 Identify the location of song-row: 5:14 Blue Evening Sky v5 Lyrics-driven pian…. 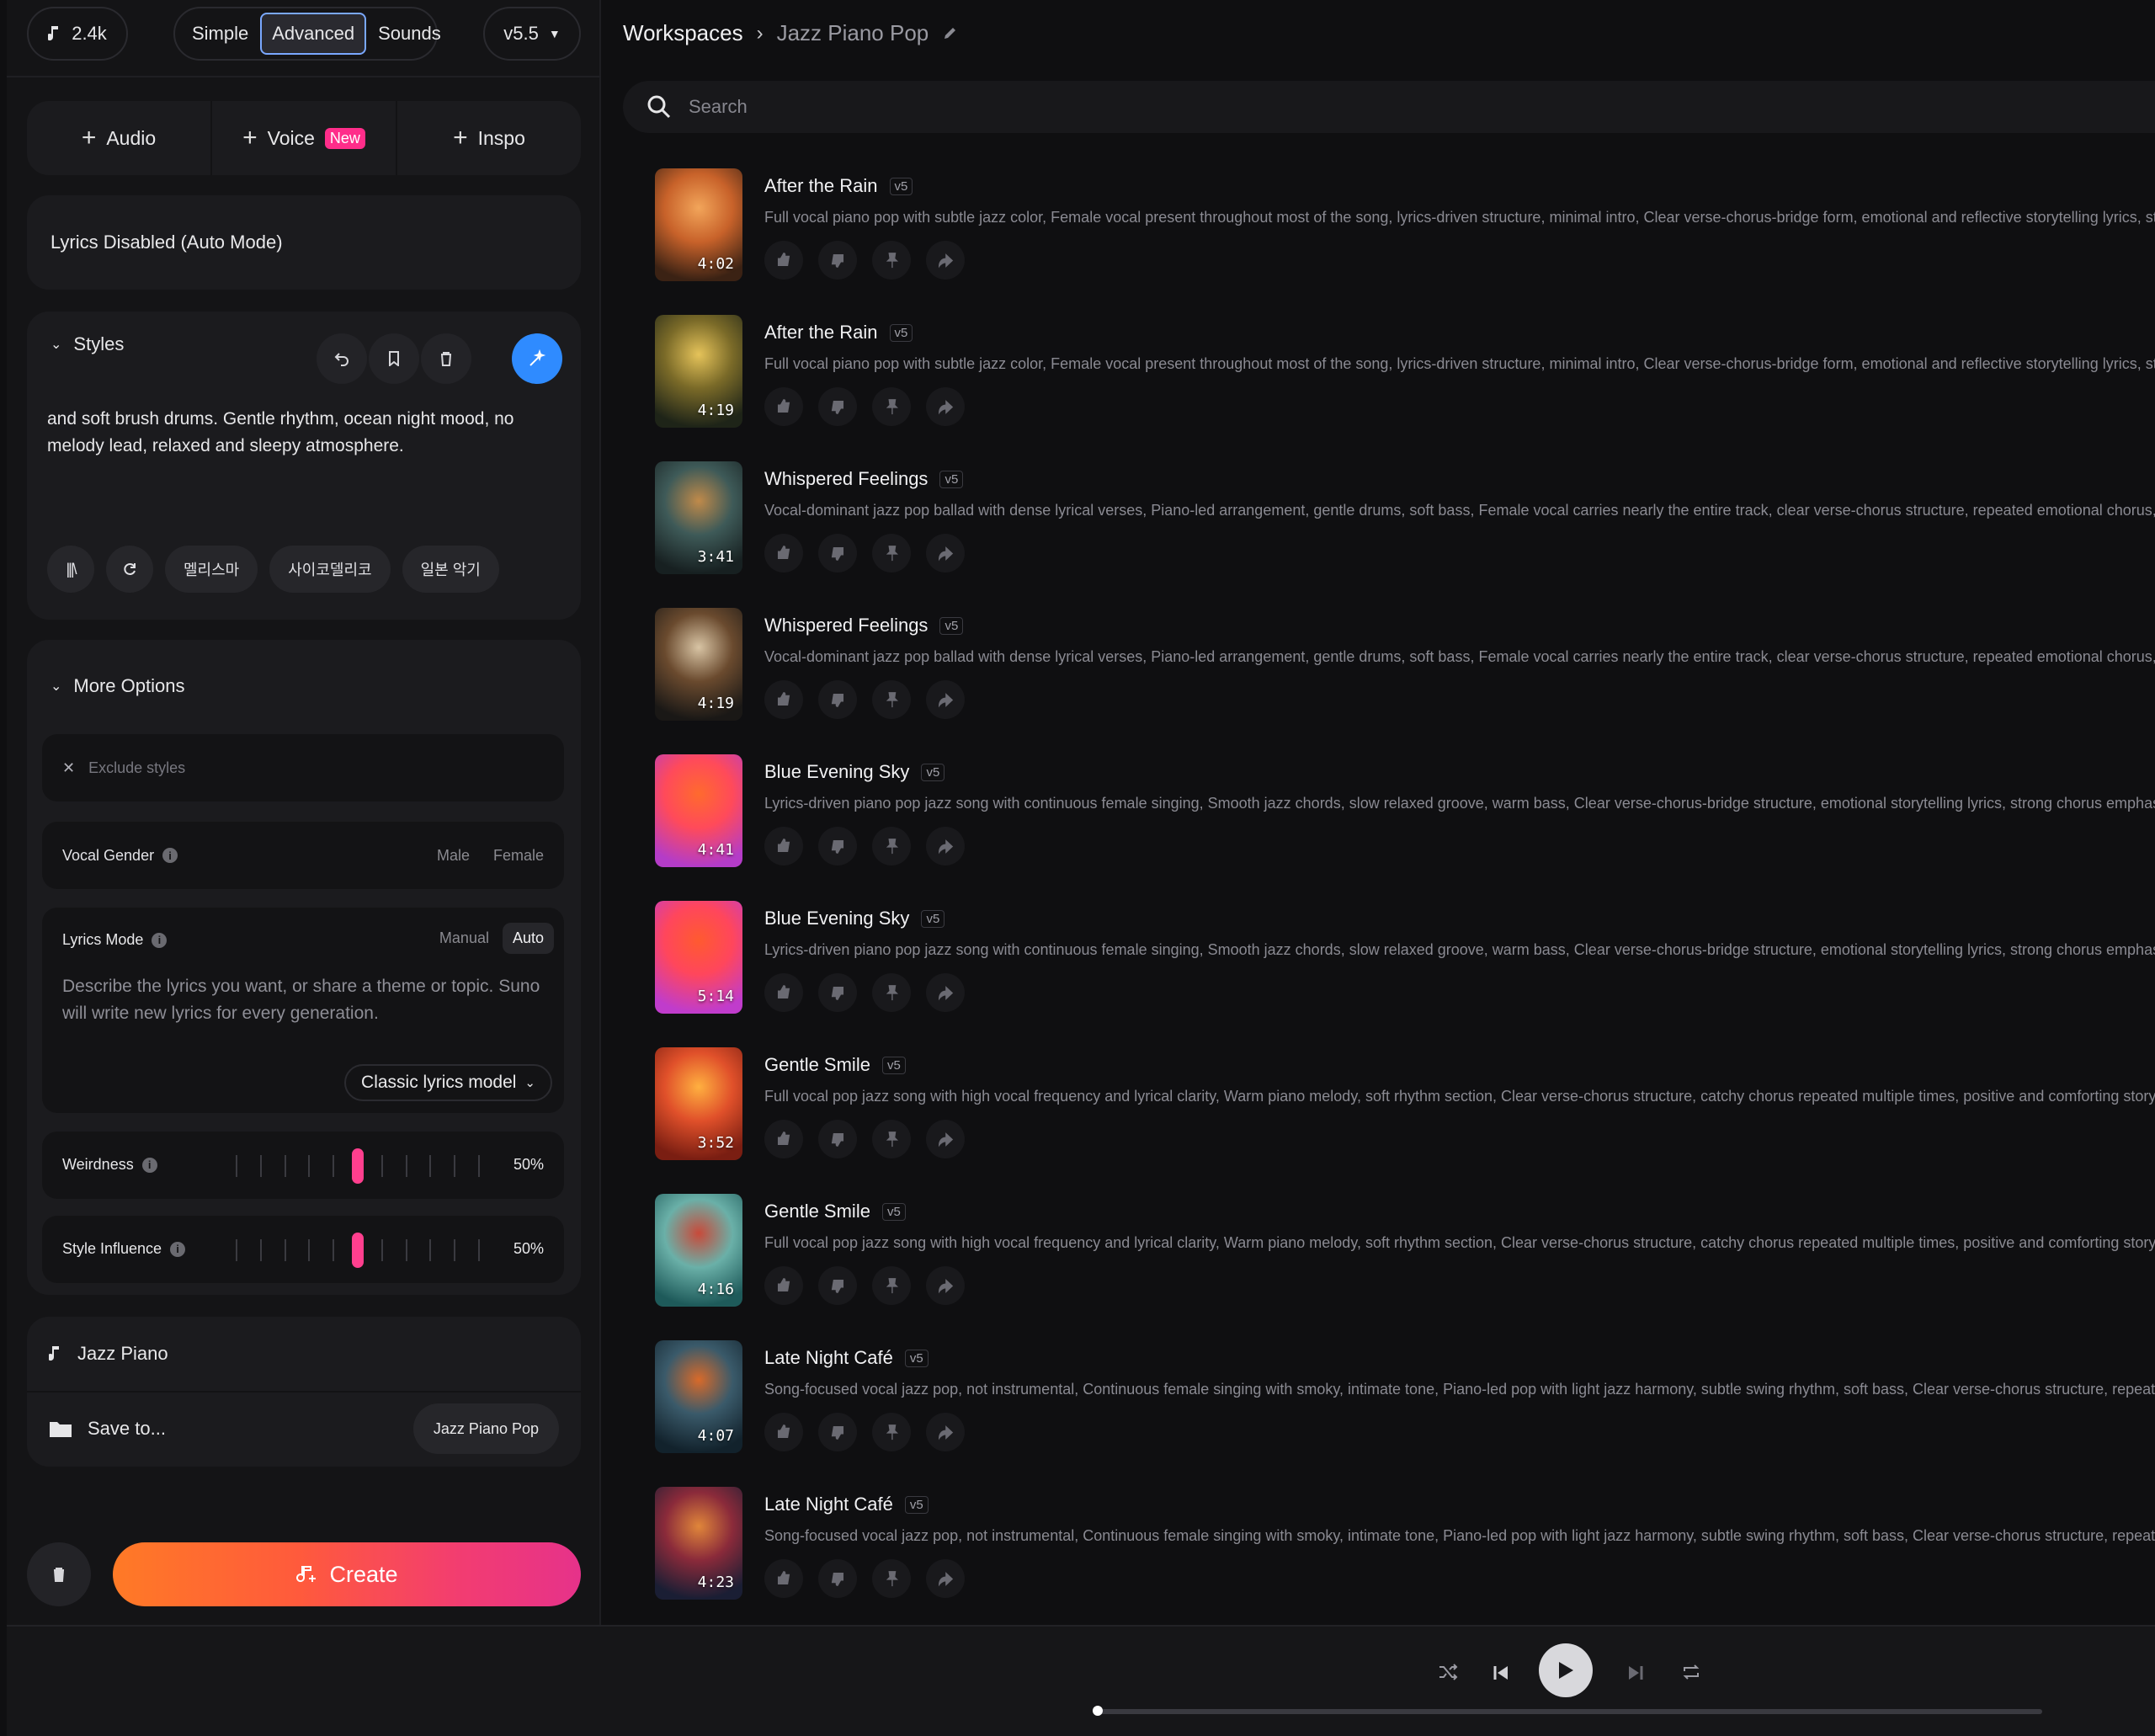
(1405, 960).